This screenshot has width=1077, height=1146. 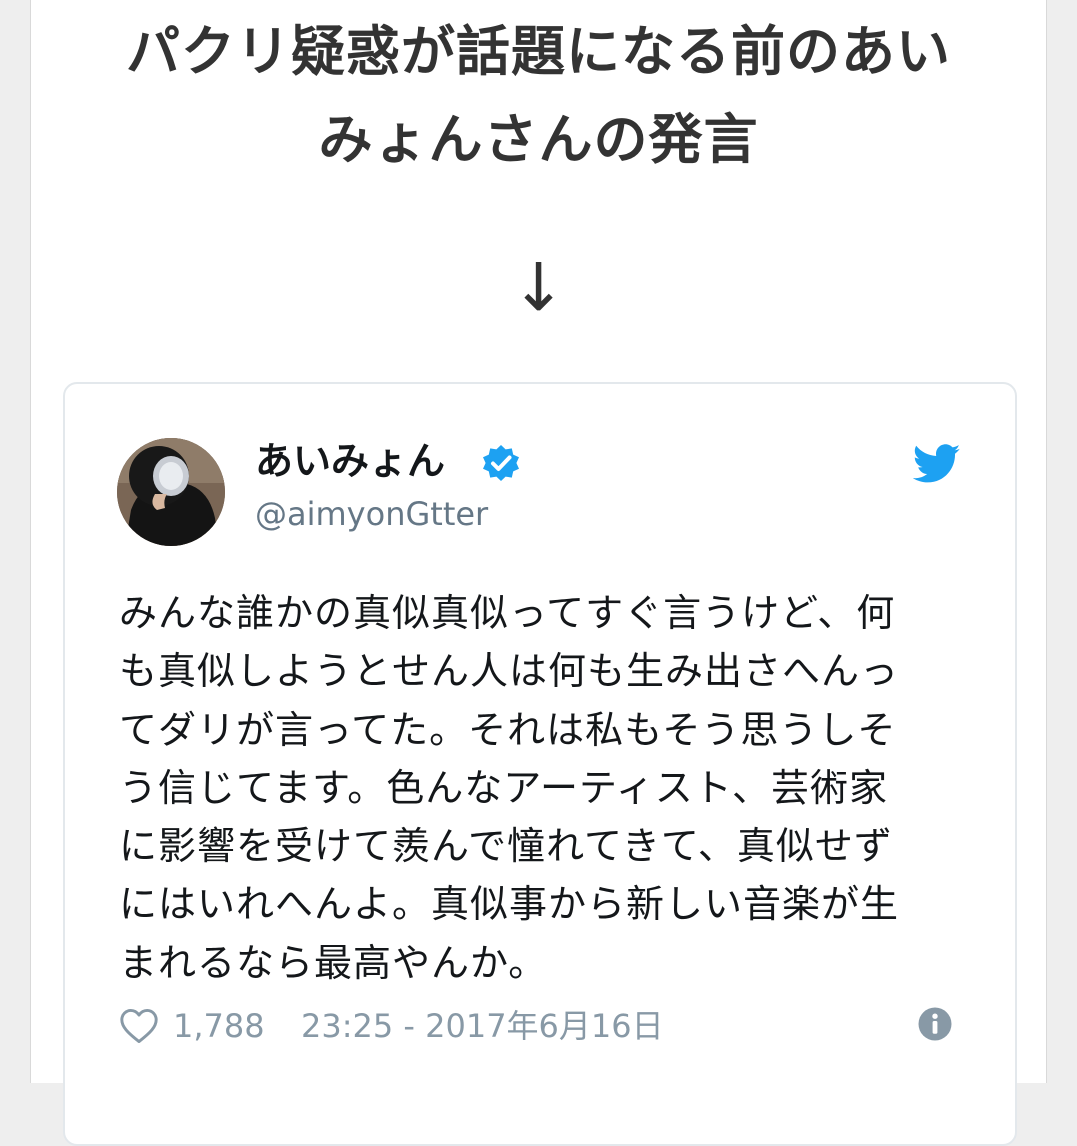 I want to click on tweet-text-line: も真似しようとせん人は何も生み出さへんっ, so click(x=509, y=671).